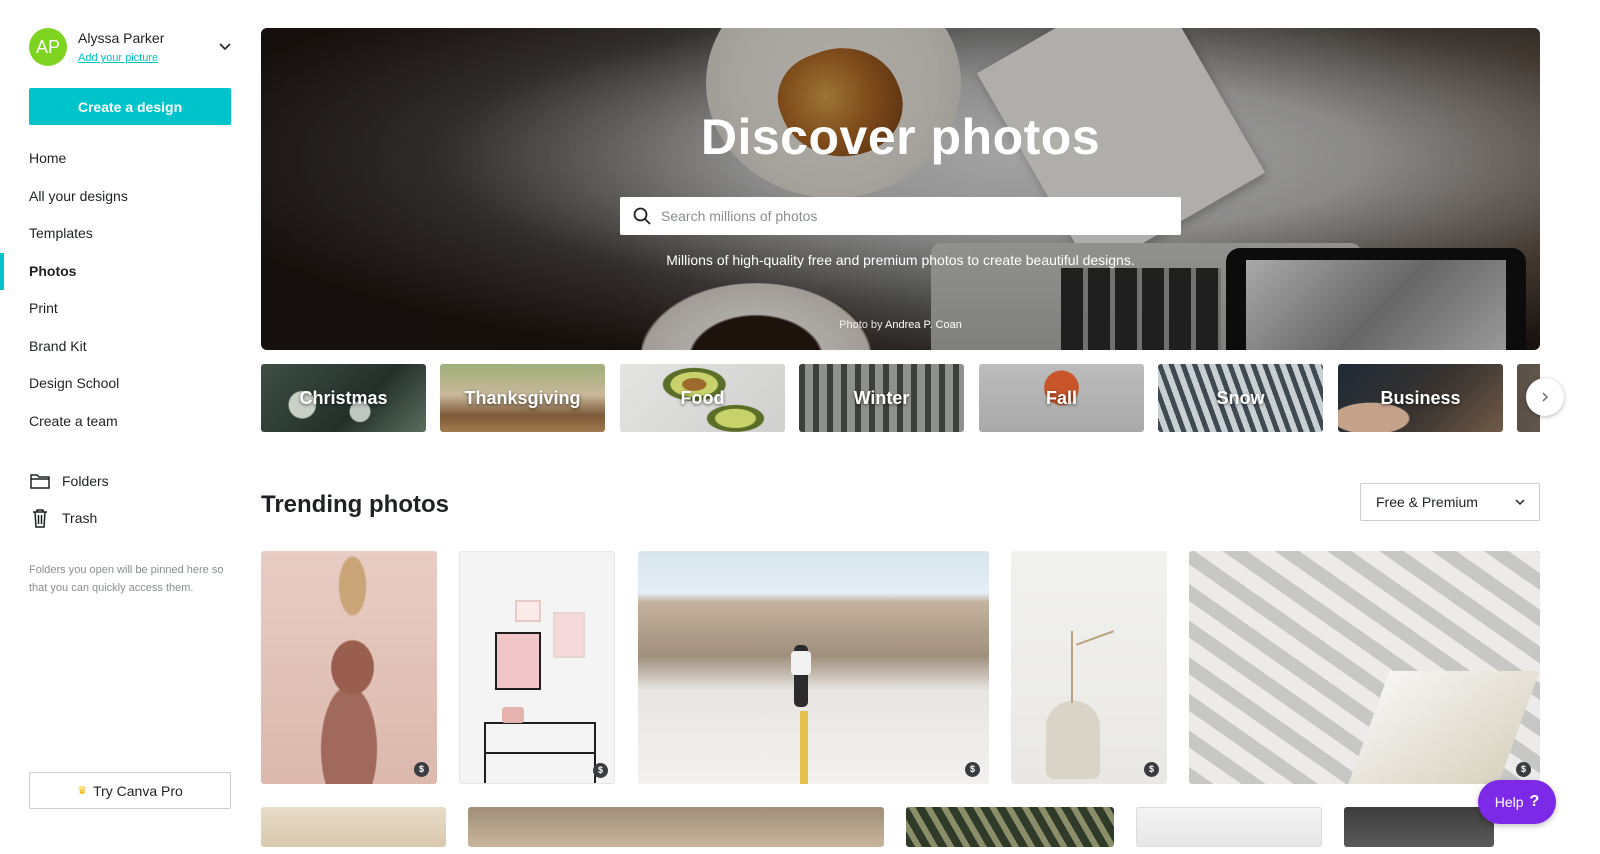 The width and height of the screenshot is (1600, 854). I want to click on category-label: Food, so click(702, 397).